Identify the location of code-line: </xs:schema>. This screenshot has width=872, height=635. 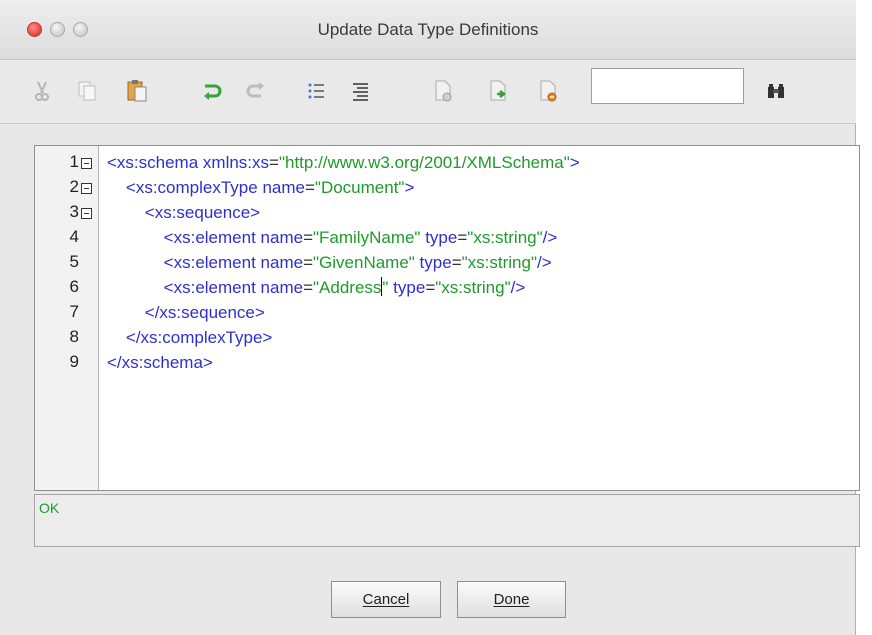
(160, 363).